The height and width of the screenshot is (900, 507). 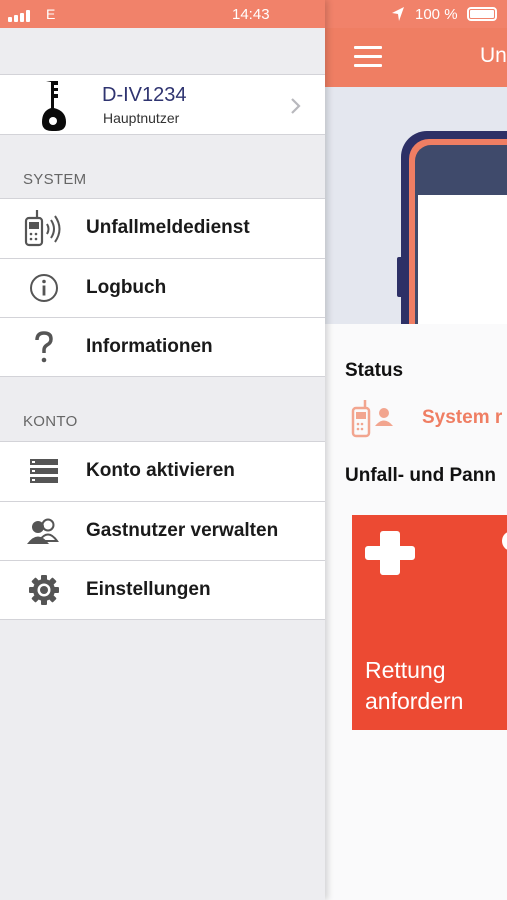 I want to click on menu-item-informationen: Informationen, so click(x=162, y=346).